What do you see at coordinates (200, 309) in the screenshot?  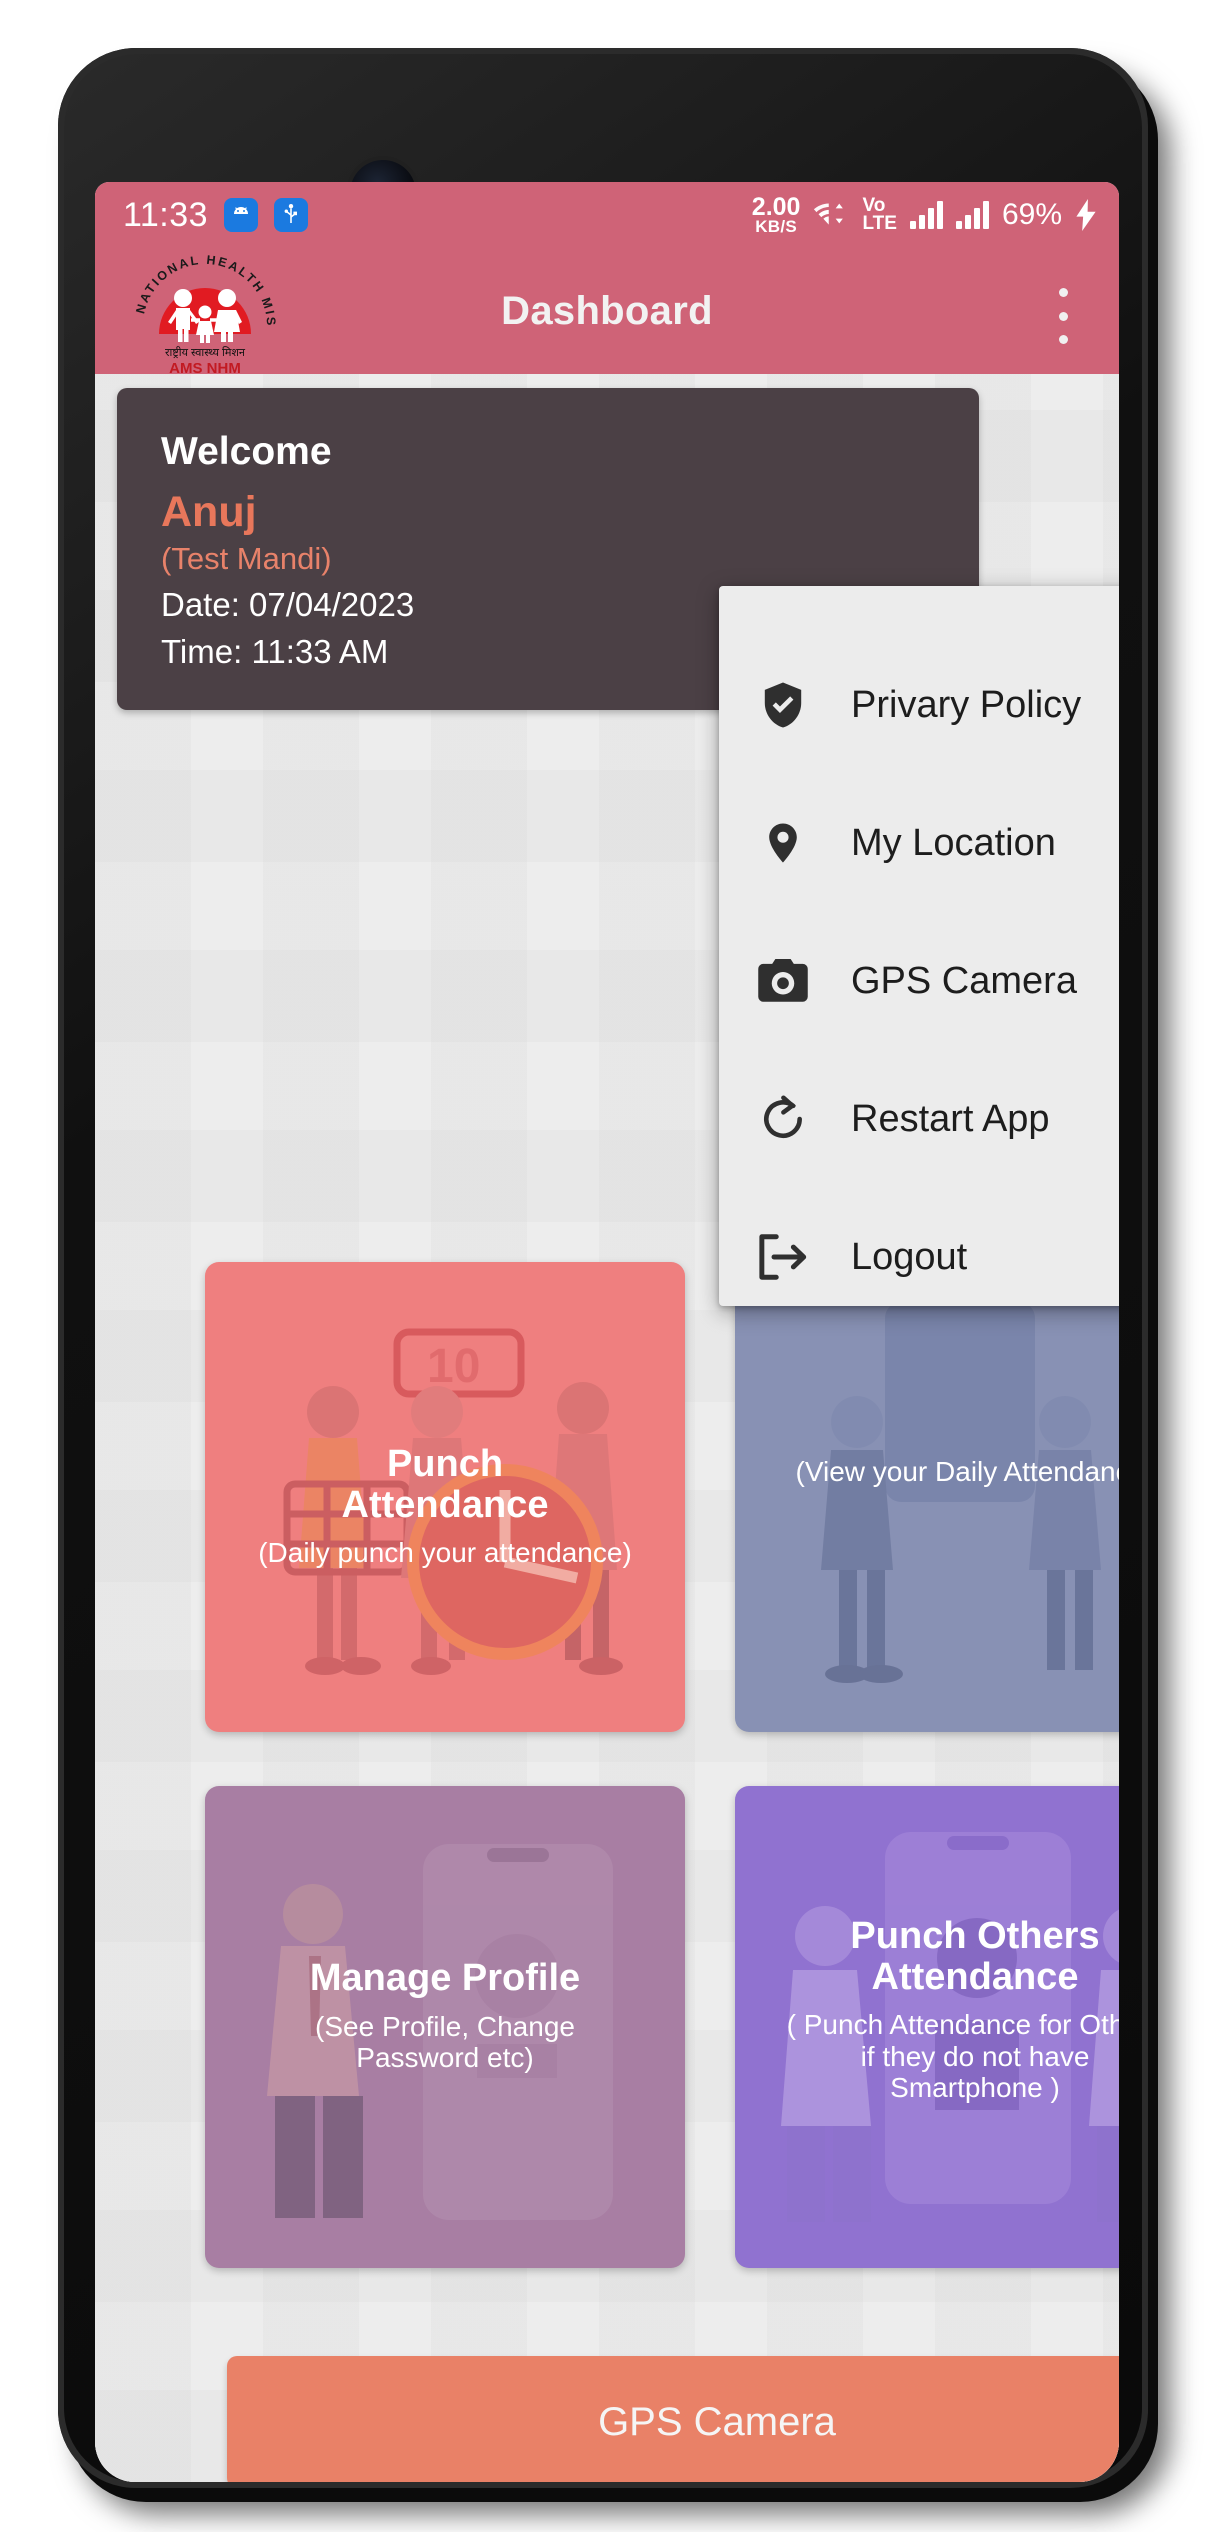 I see `nhm-logo: NATIONAL HEALTH MISSION राष्ट्रीय स्वास्` at bounding box center [200, 309].